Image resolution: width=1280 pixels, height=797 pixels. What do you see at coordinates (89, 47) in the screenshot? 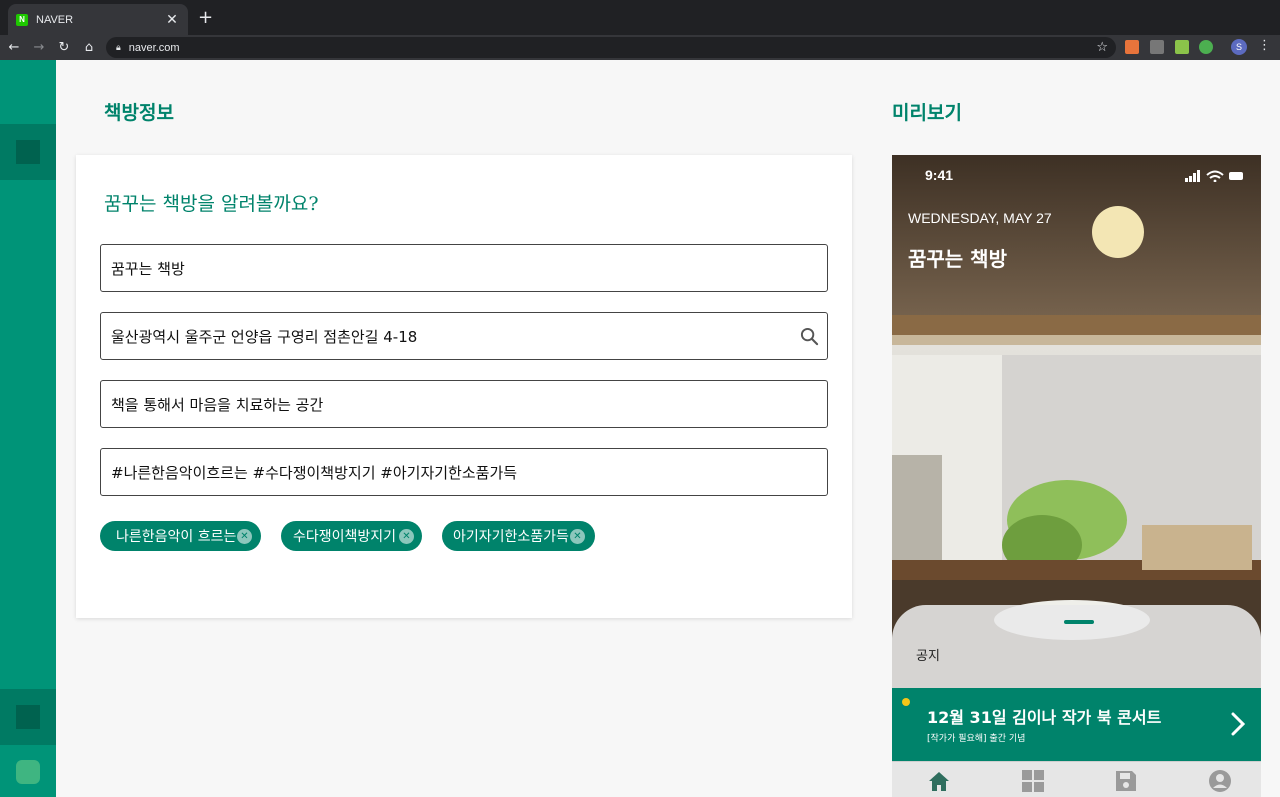
I see `home-button-icon: ⌂` at bounding box center [89, 47].